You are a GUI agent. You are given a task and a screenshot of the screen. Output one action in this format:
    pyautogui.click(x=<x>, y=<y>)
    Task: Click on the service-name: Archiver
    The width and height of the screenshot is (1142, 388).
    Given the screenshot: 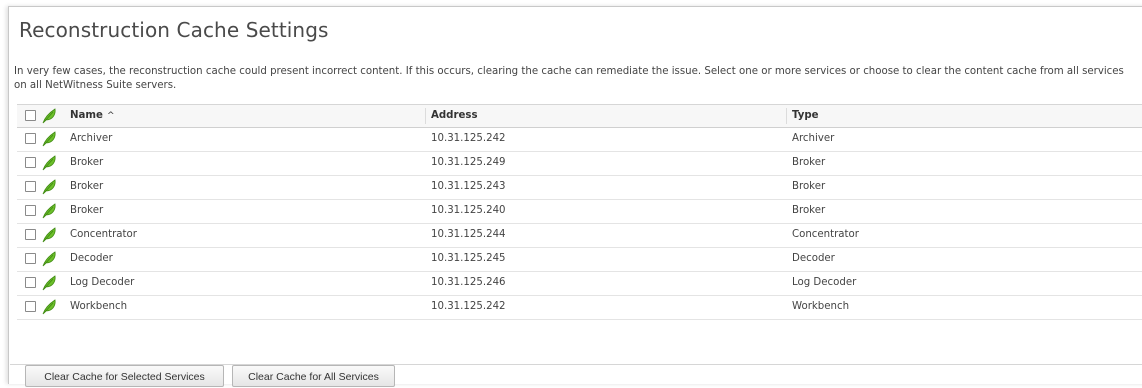 What is the action you would take?
    pyautogui.click(x=91, y=138)
    